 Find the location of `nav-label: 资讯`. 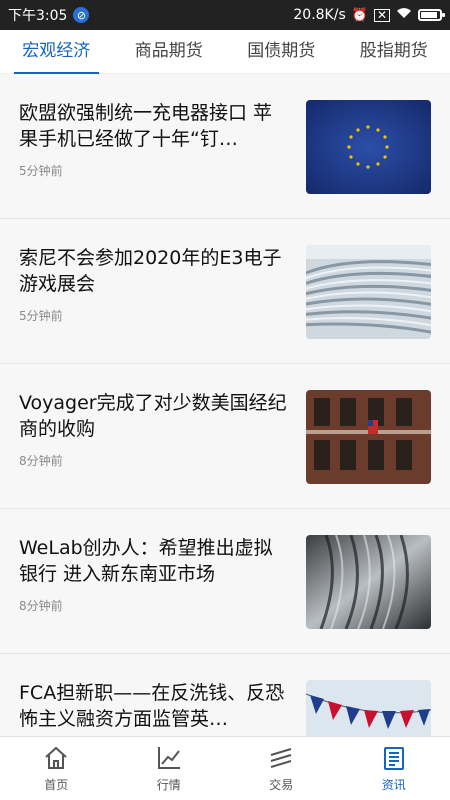

nav-label: 资讯 is located at coordinates (393, 785).